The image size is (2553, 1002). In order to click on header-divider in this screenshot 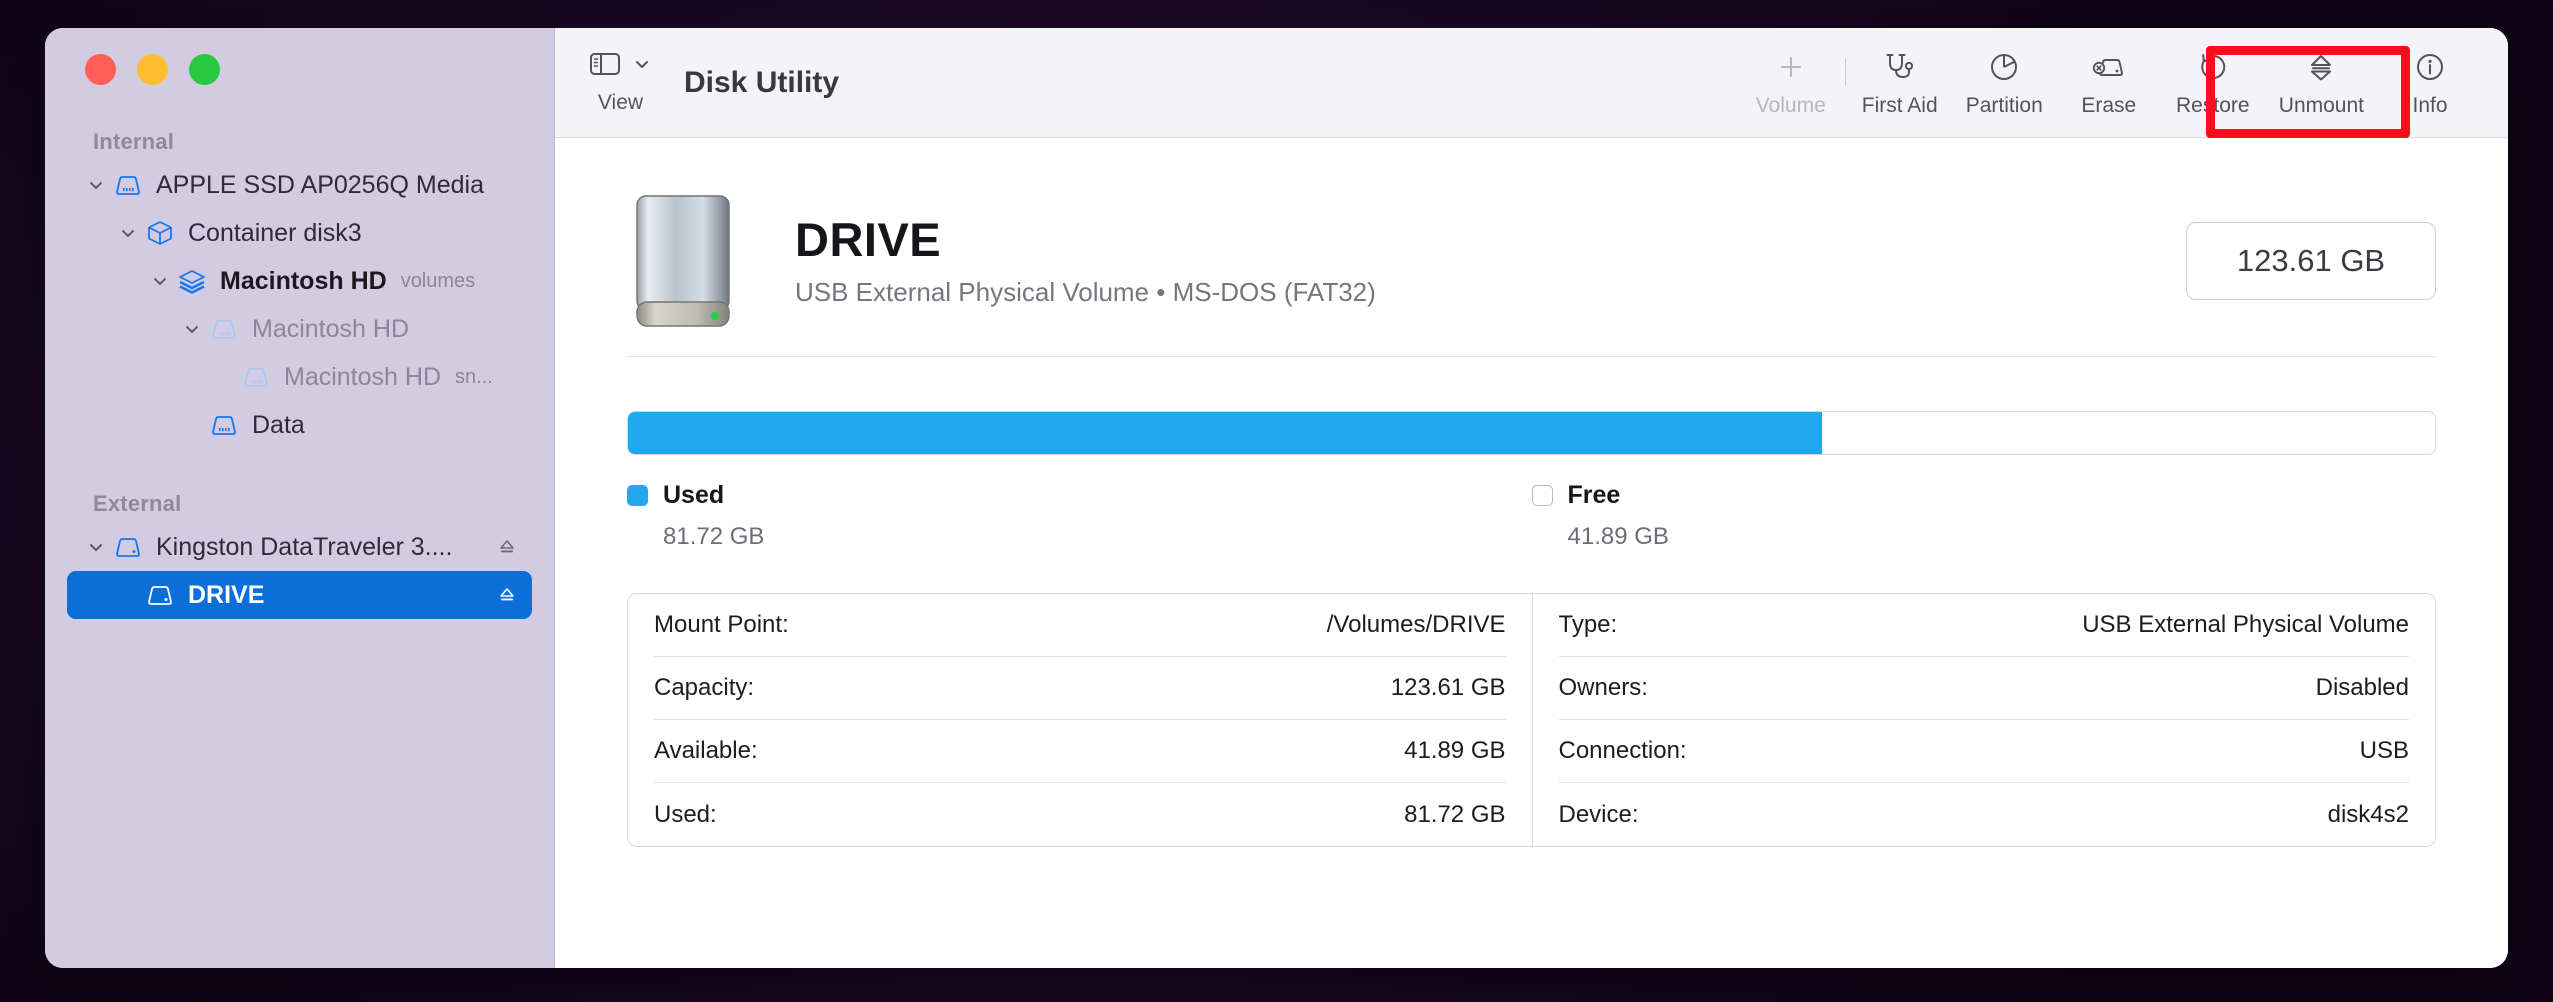, I will do `click(1531, 356)`.